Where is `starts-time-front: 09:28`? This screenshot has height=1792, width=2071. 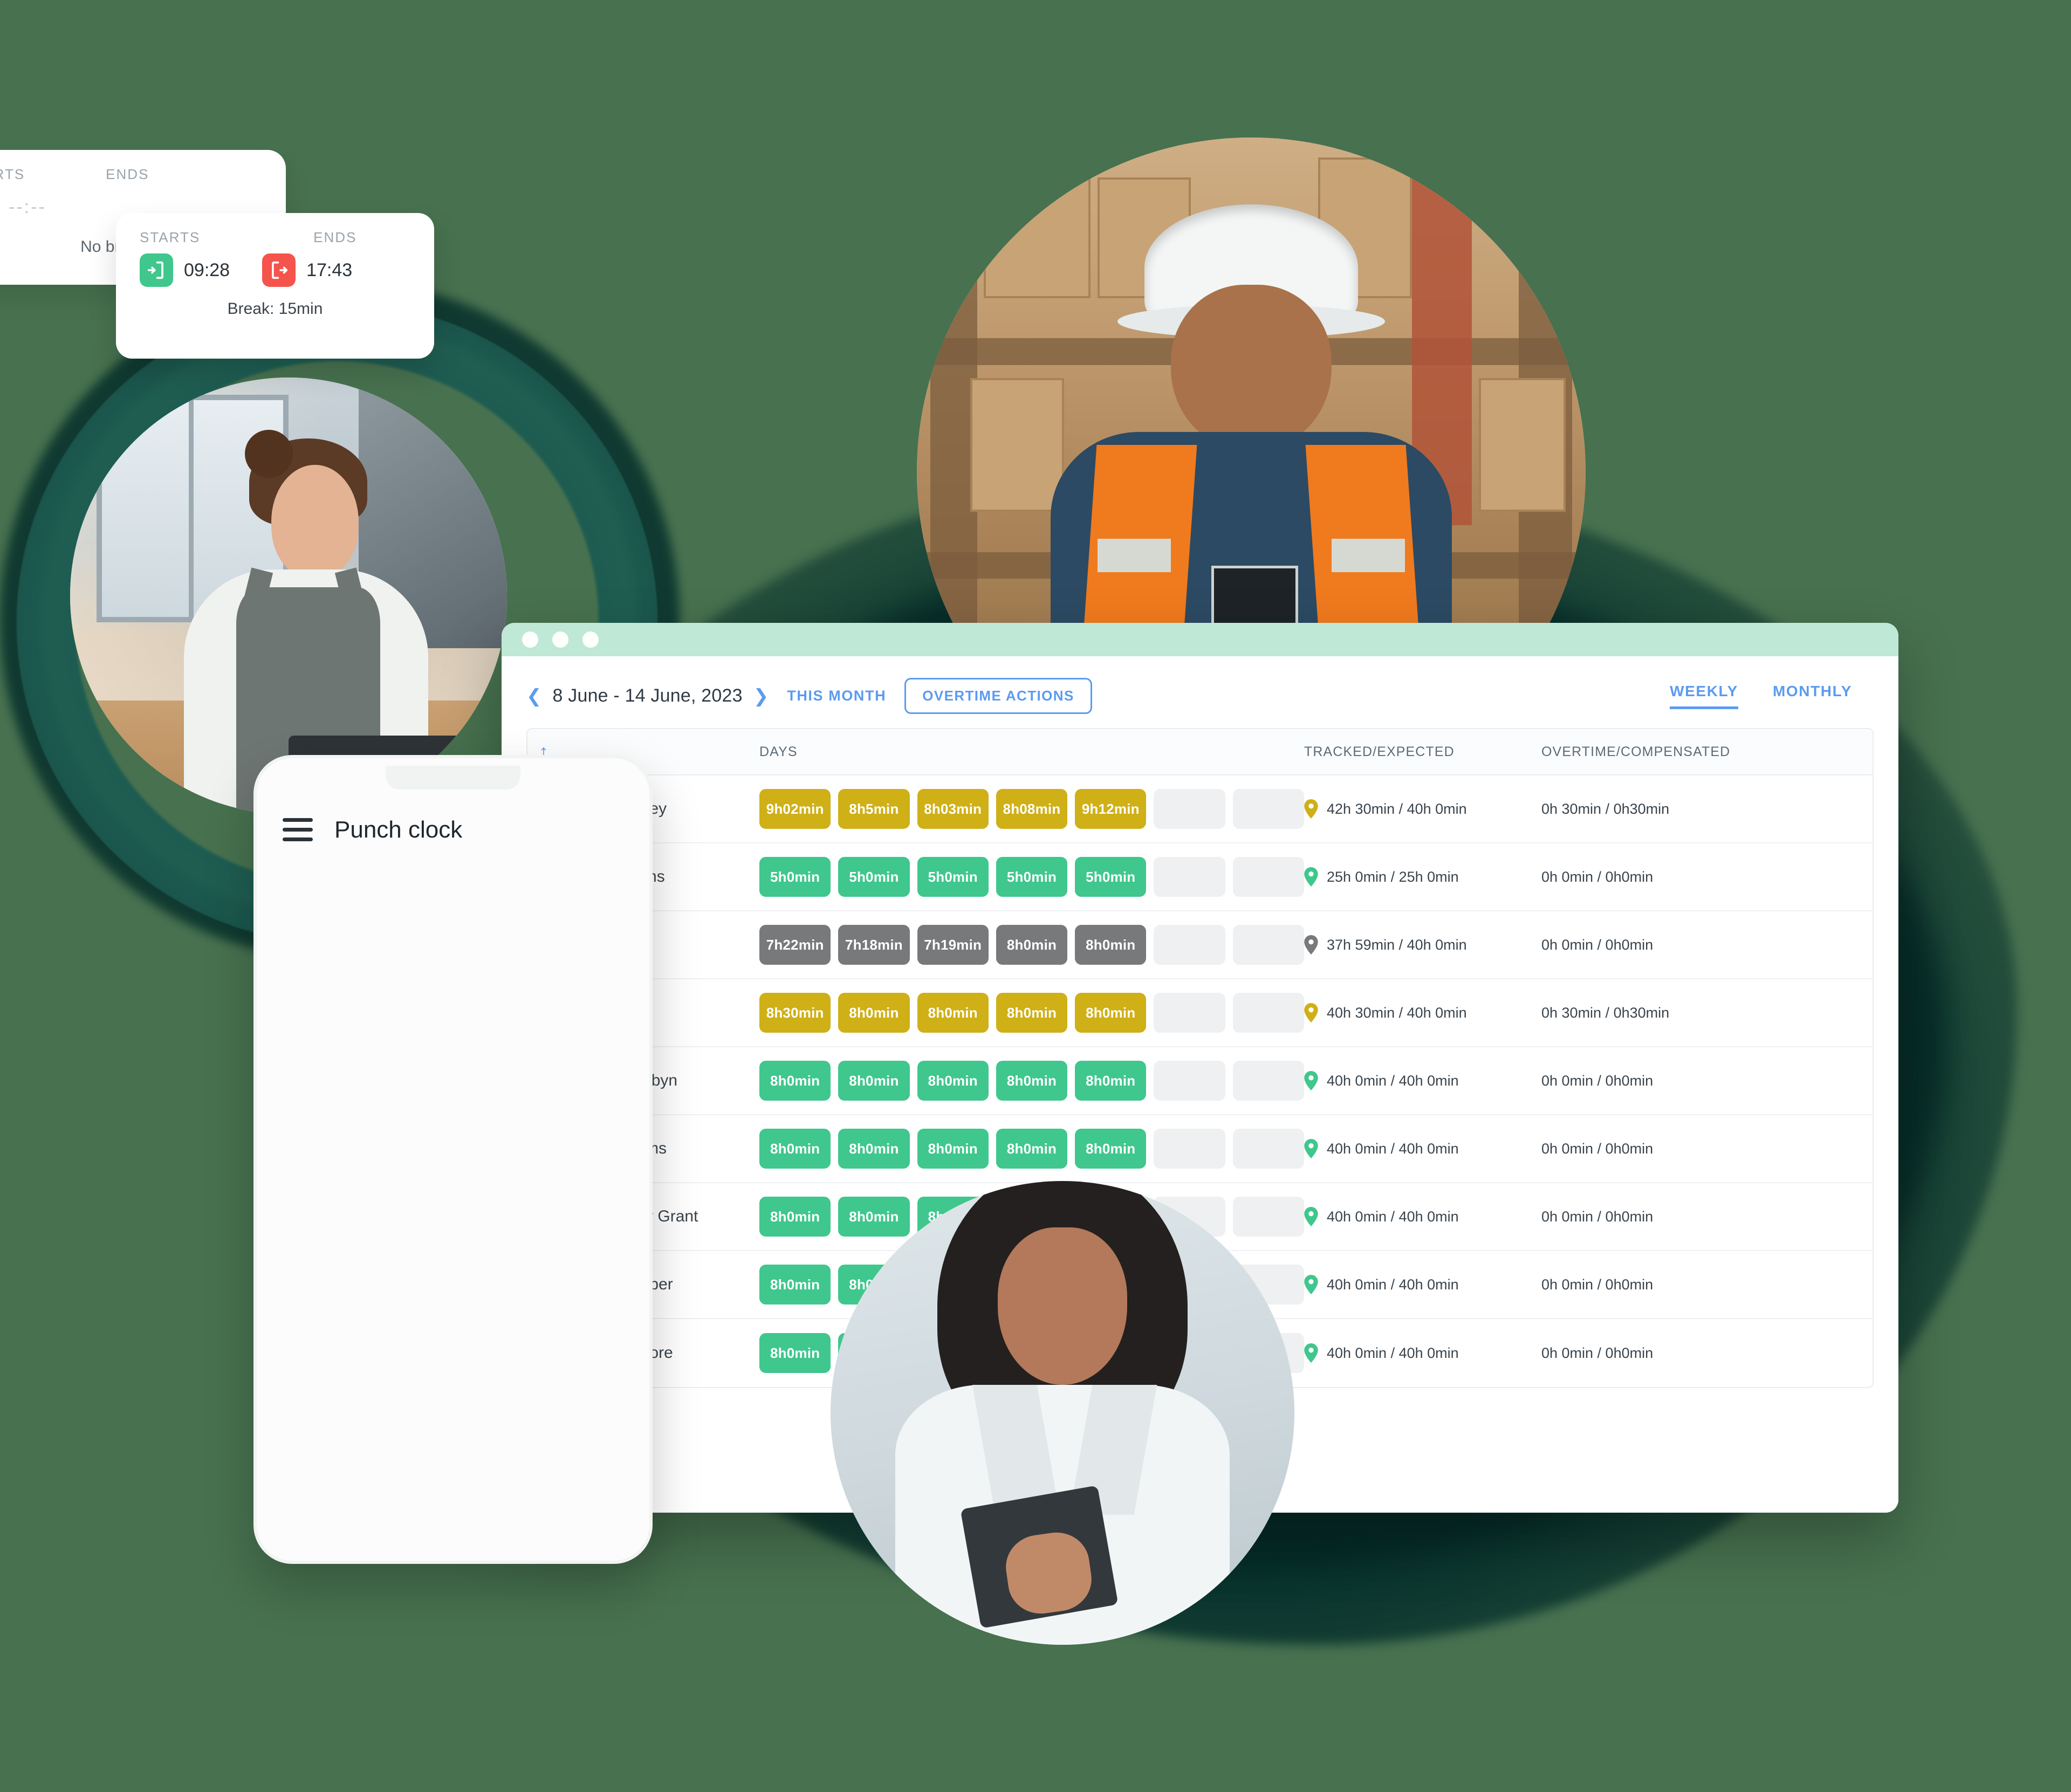 starts-time-front: 09:28 is located at coordinates (207, 269).